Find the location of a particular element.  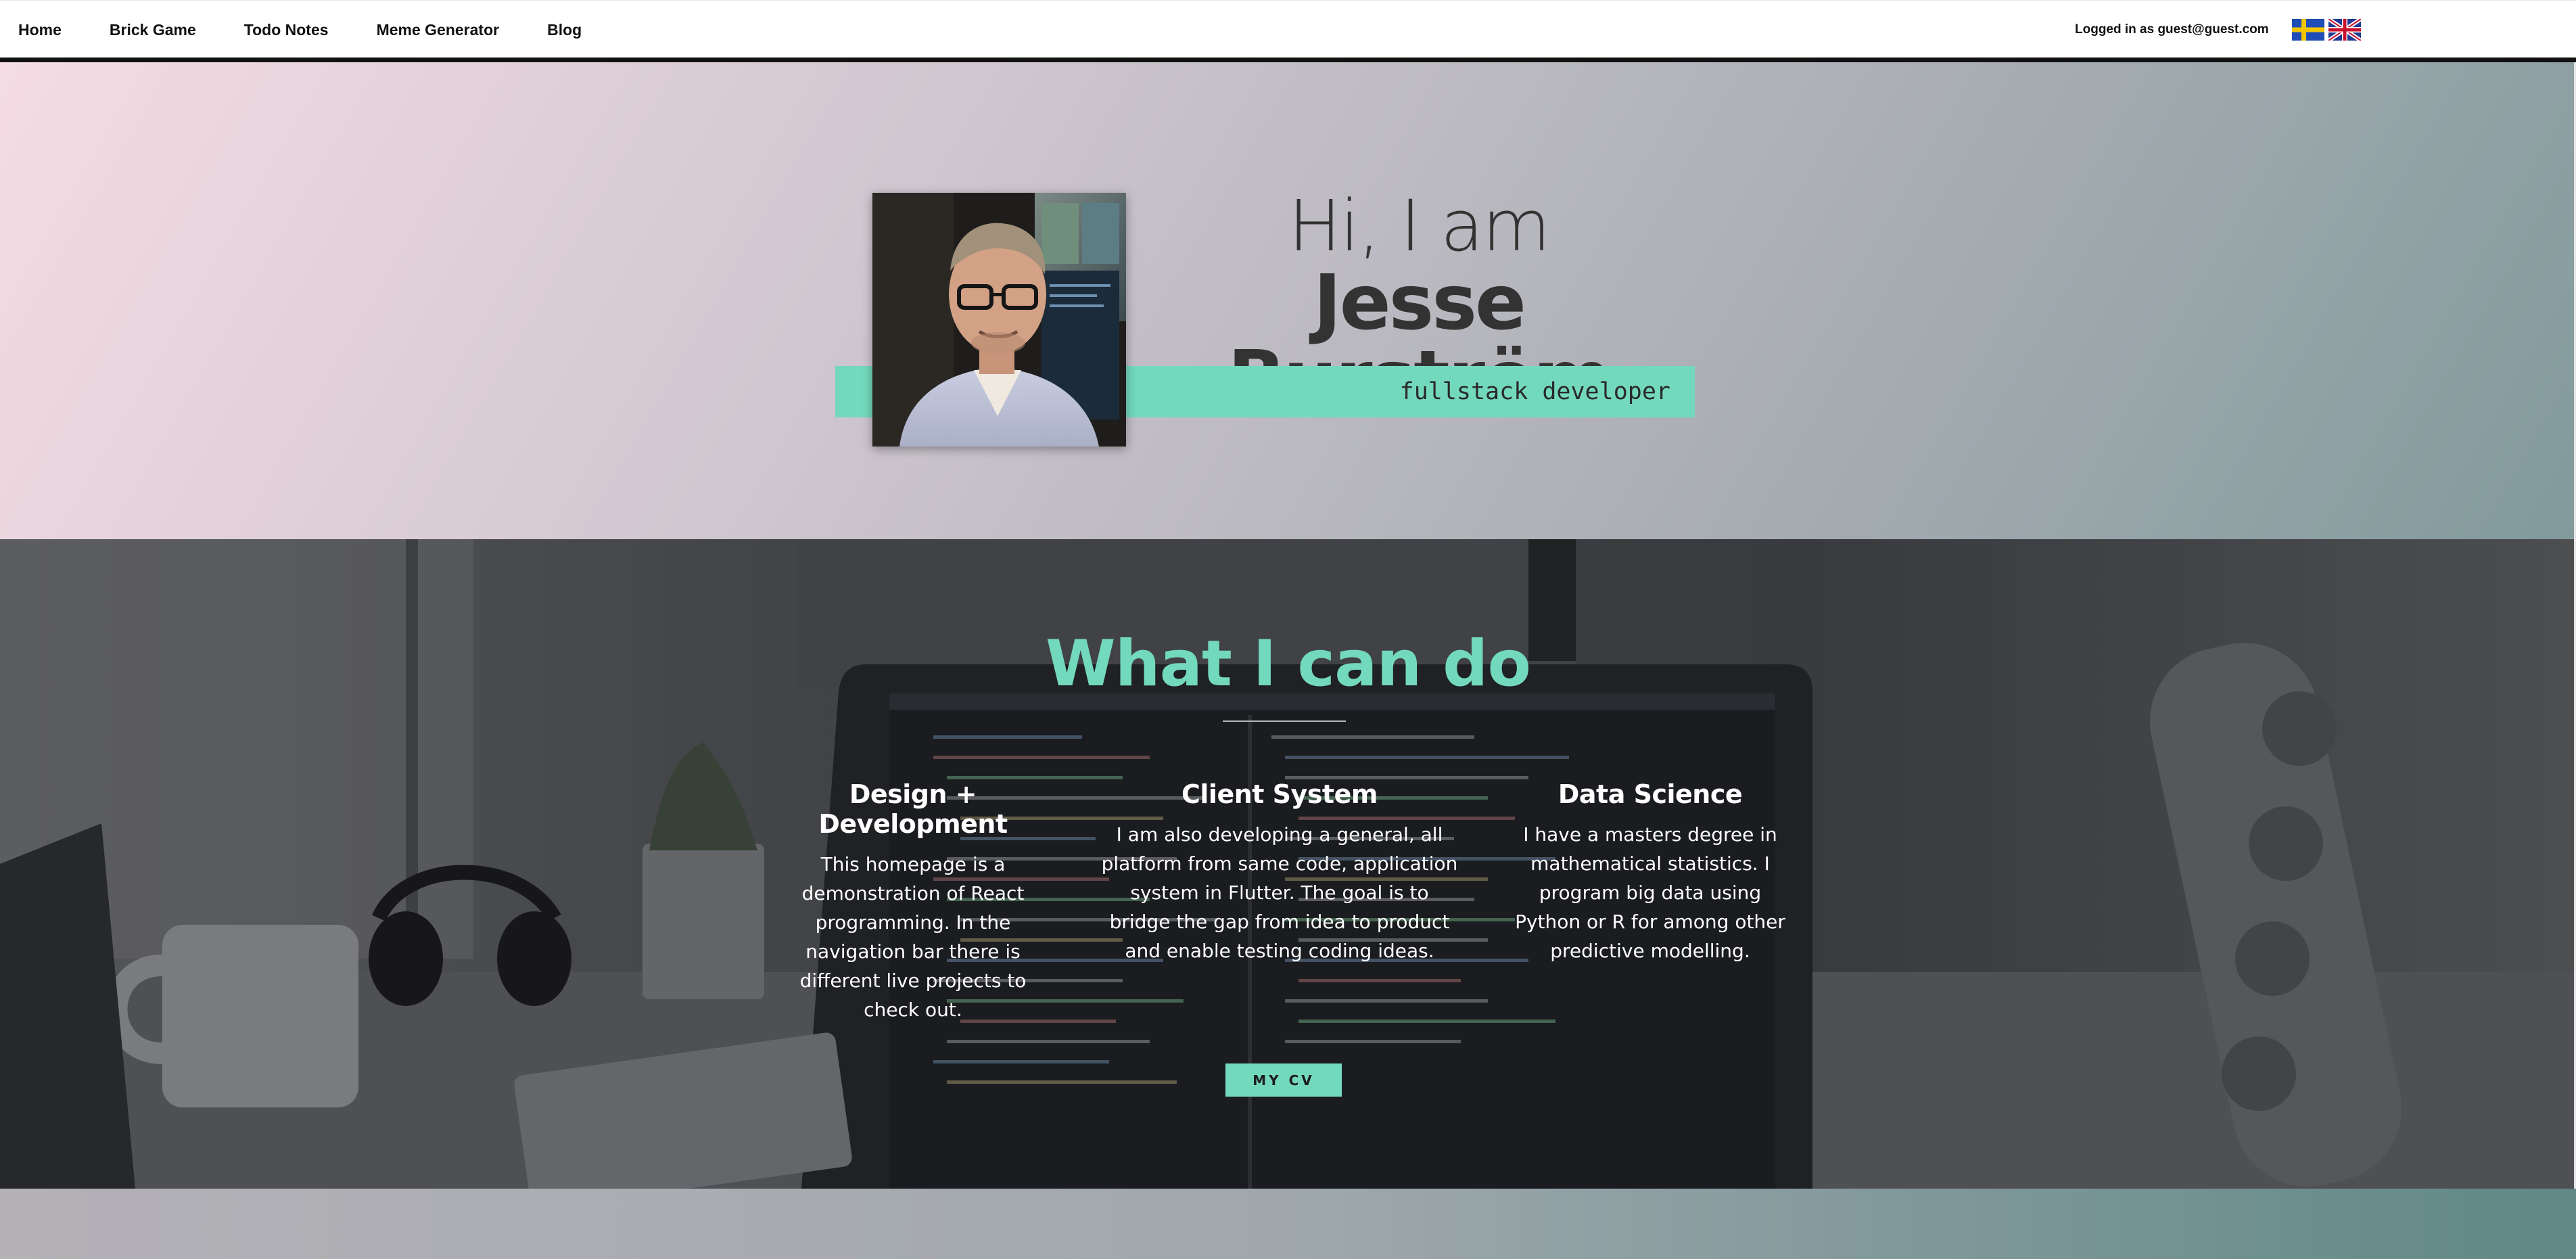

skill-heading: Data Science is located at coordinates (1650, 794).